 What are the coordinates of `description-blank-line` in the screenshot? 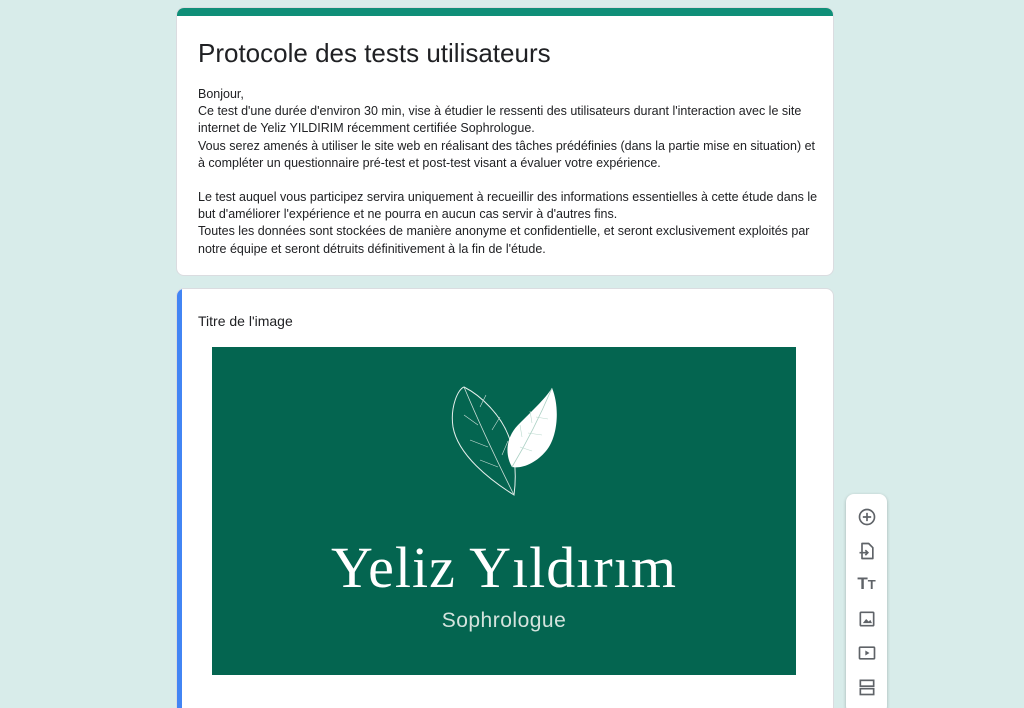 It's located at (508, 180).